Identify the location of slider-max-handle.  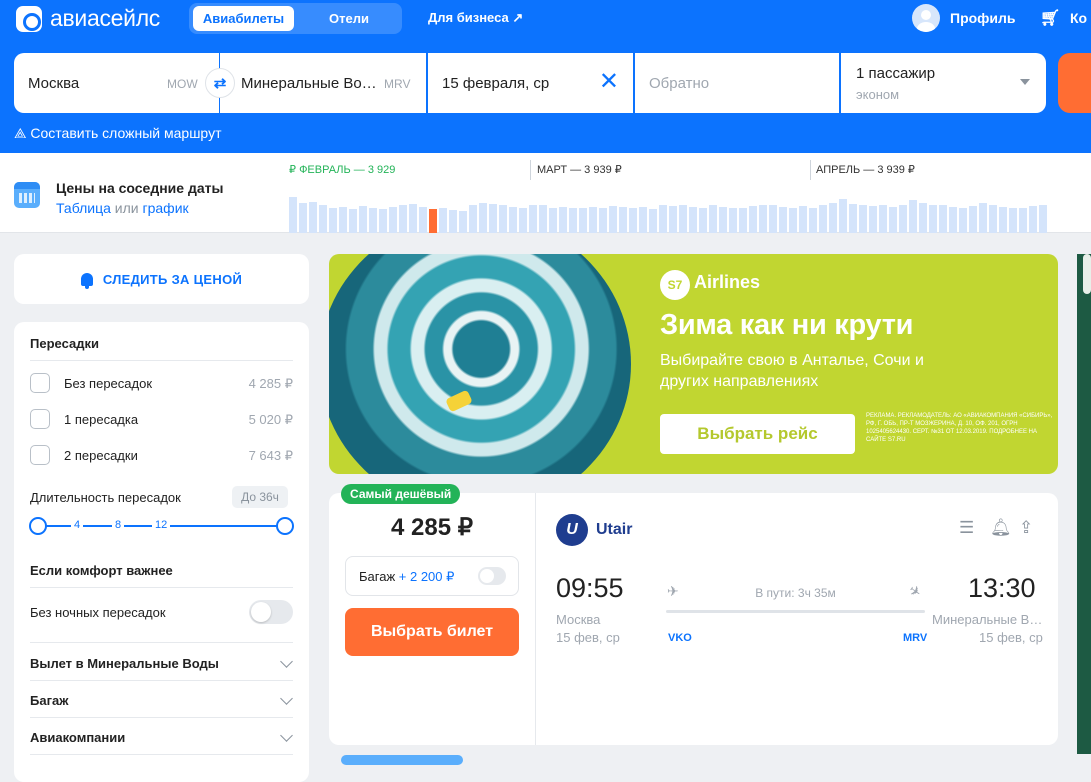
(285, 526).